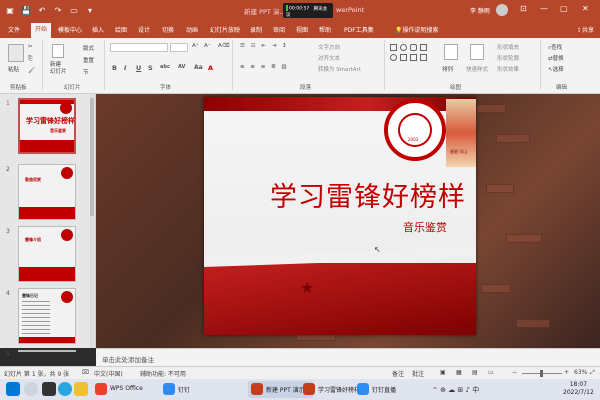  I want to click on format-painter-icon: 🖌, so click(31, 71).